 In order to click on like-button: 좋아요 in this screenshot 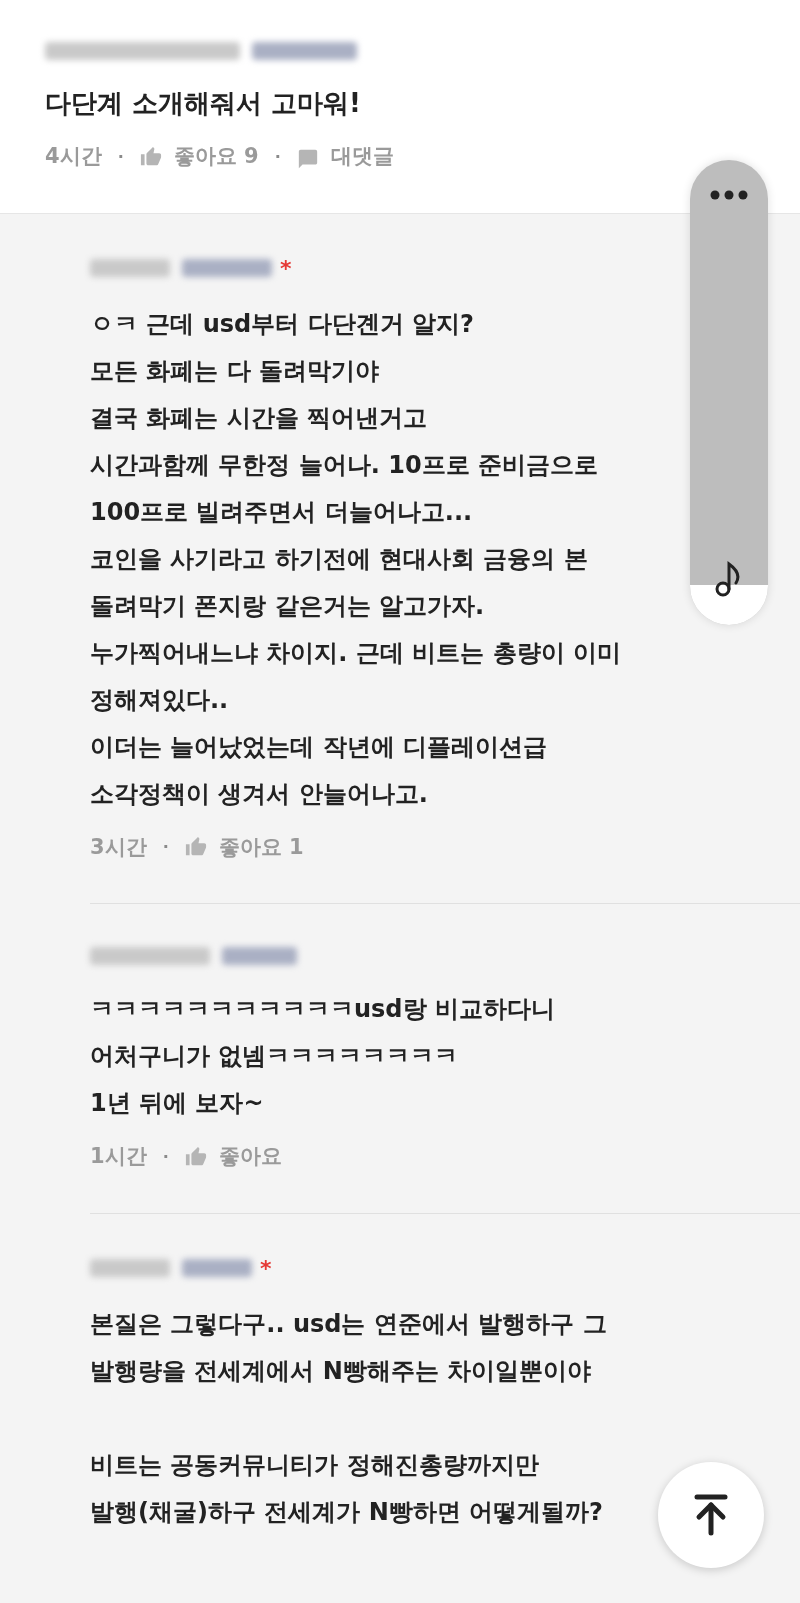, I will do `click(233, 1157)`.